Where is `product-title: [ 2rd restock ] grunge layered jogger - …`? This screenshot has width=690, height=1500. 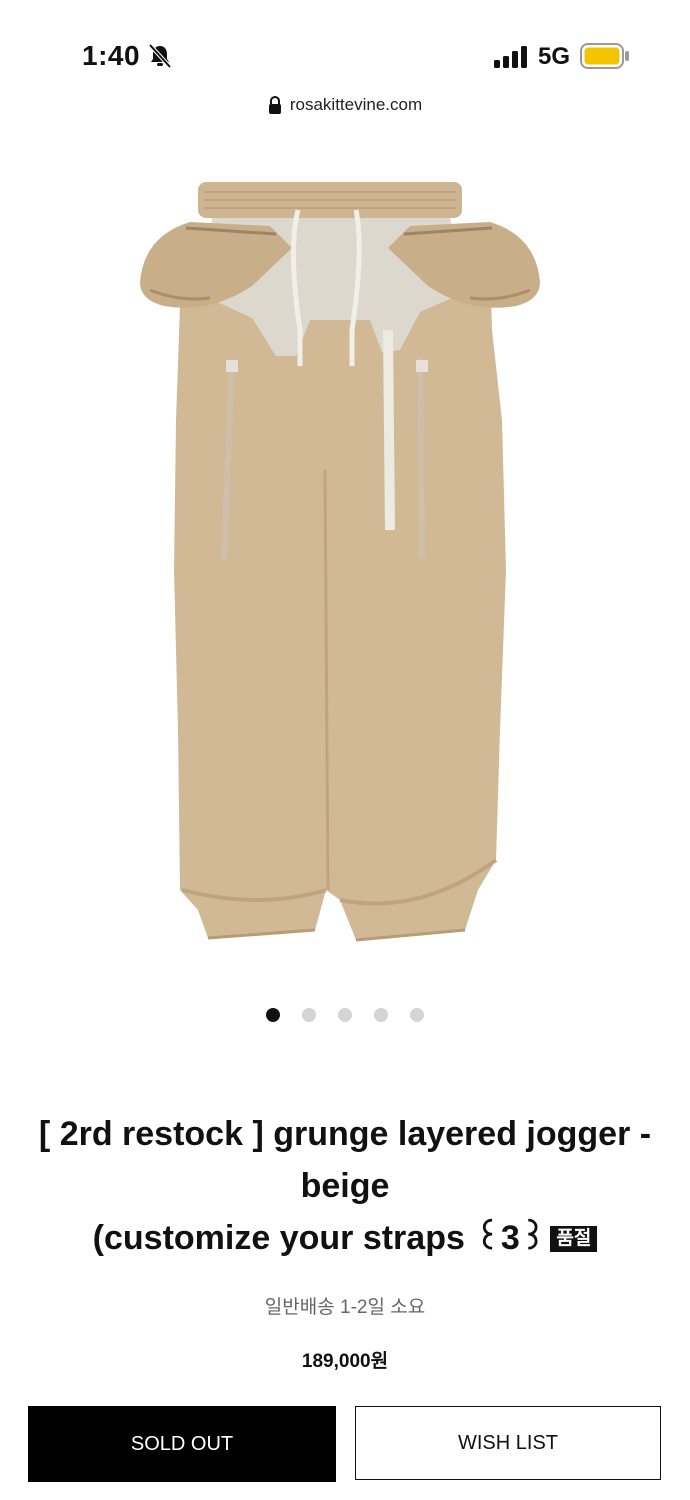
product-title: [ 2rd restock ] grunge layered jogger - … is located at coordinates (345, 1186).